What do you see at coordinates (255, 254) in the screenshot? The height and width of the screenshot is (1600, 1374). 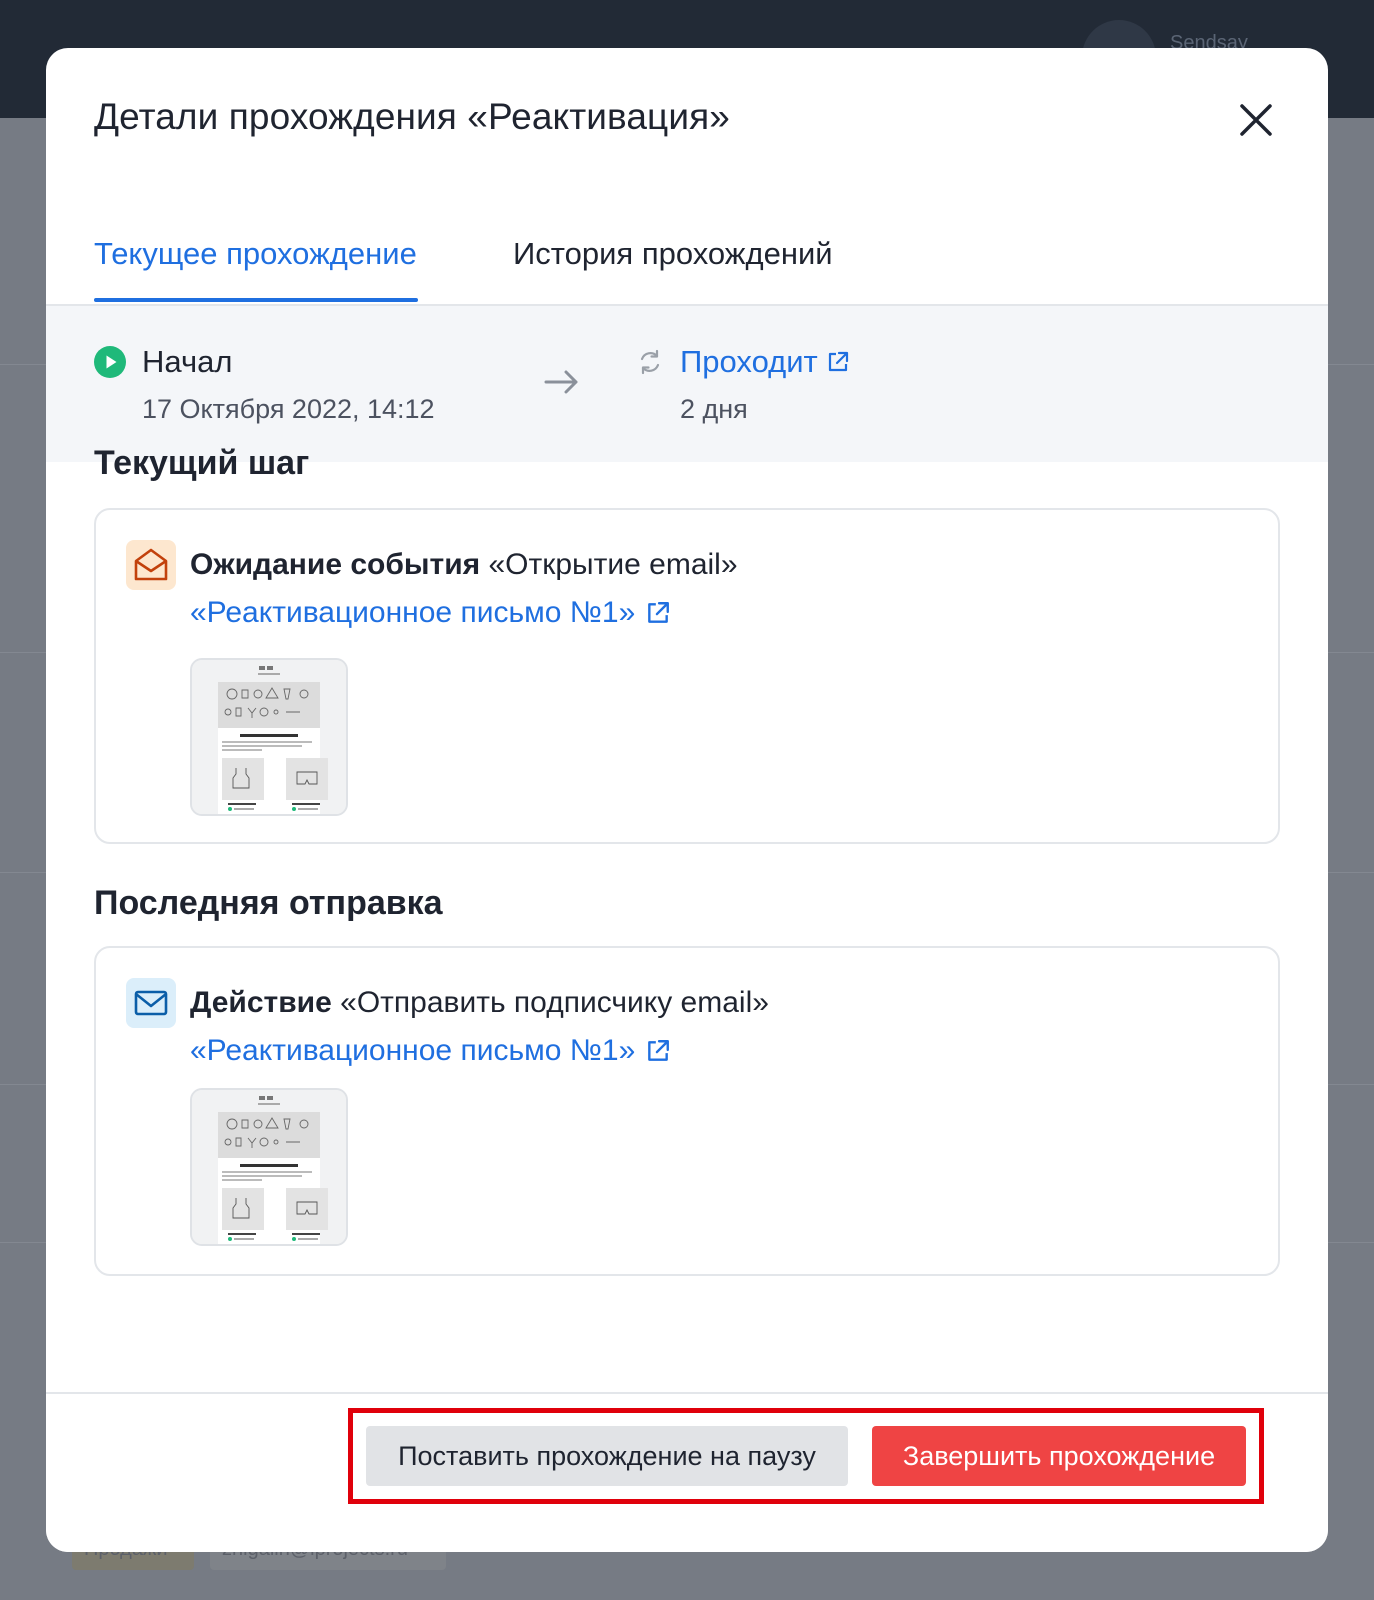 I see `tab-current-journey: Текущее прохождение` at bounding box center [255, 254].